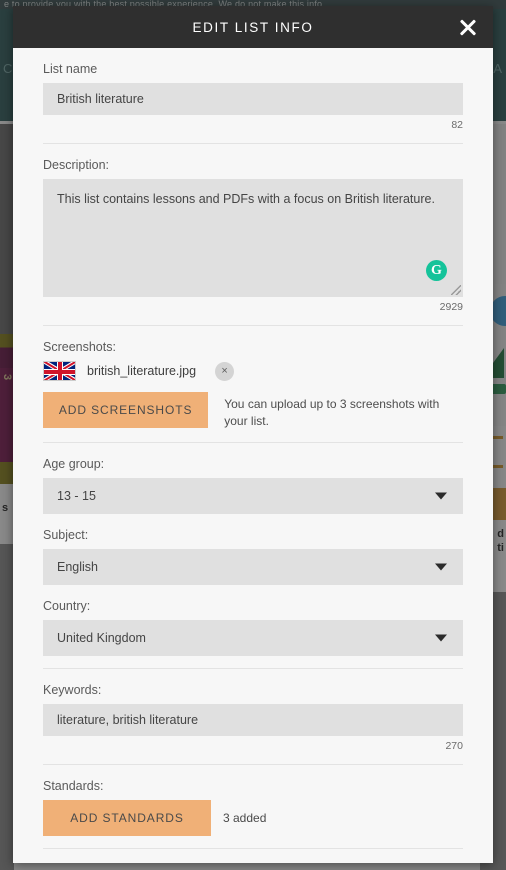 The height and width of the screenshot is (870, 506). I want to click on standards-row: ADD STANDARDS 3 added, so click(253, 817).